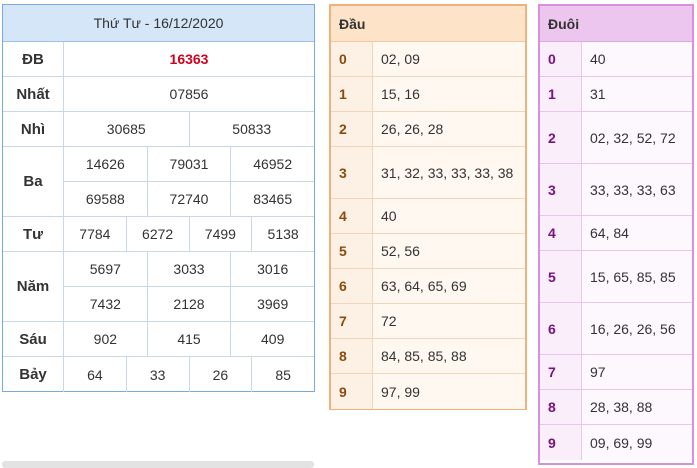 The height and width of the screenshot is (468, 697). What do you see at coordinates (188, 269) in the screenshot?
I see `prize-number: 3033` at bounding box center [188, 269].